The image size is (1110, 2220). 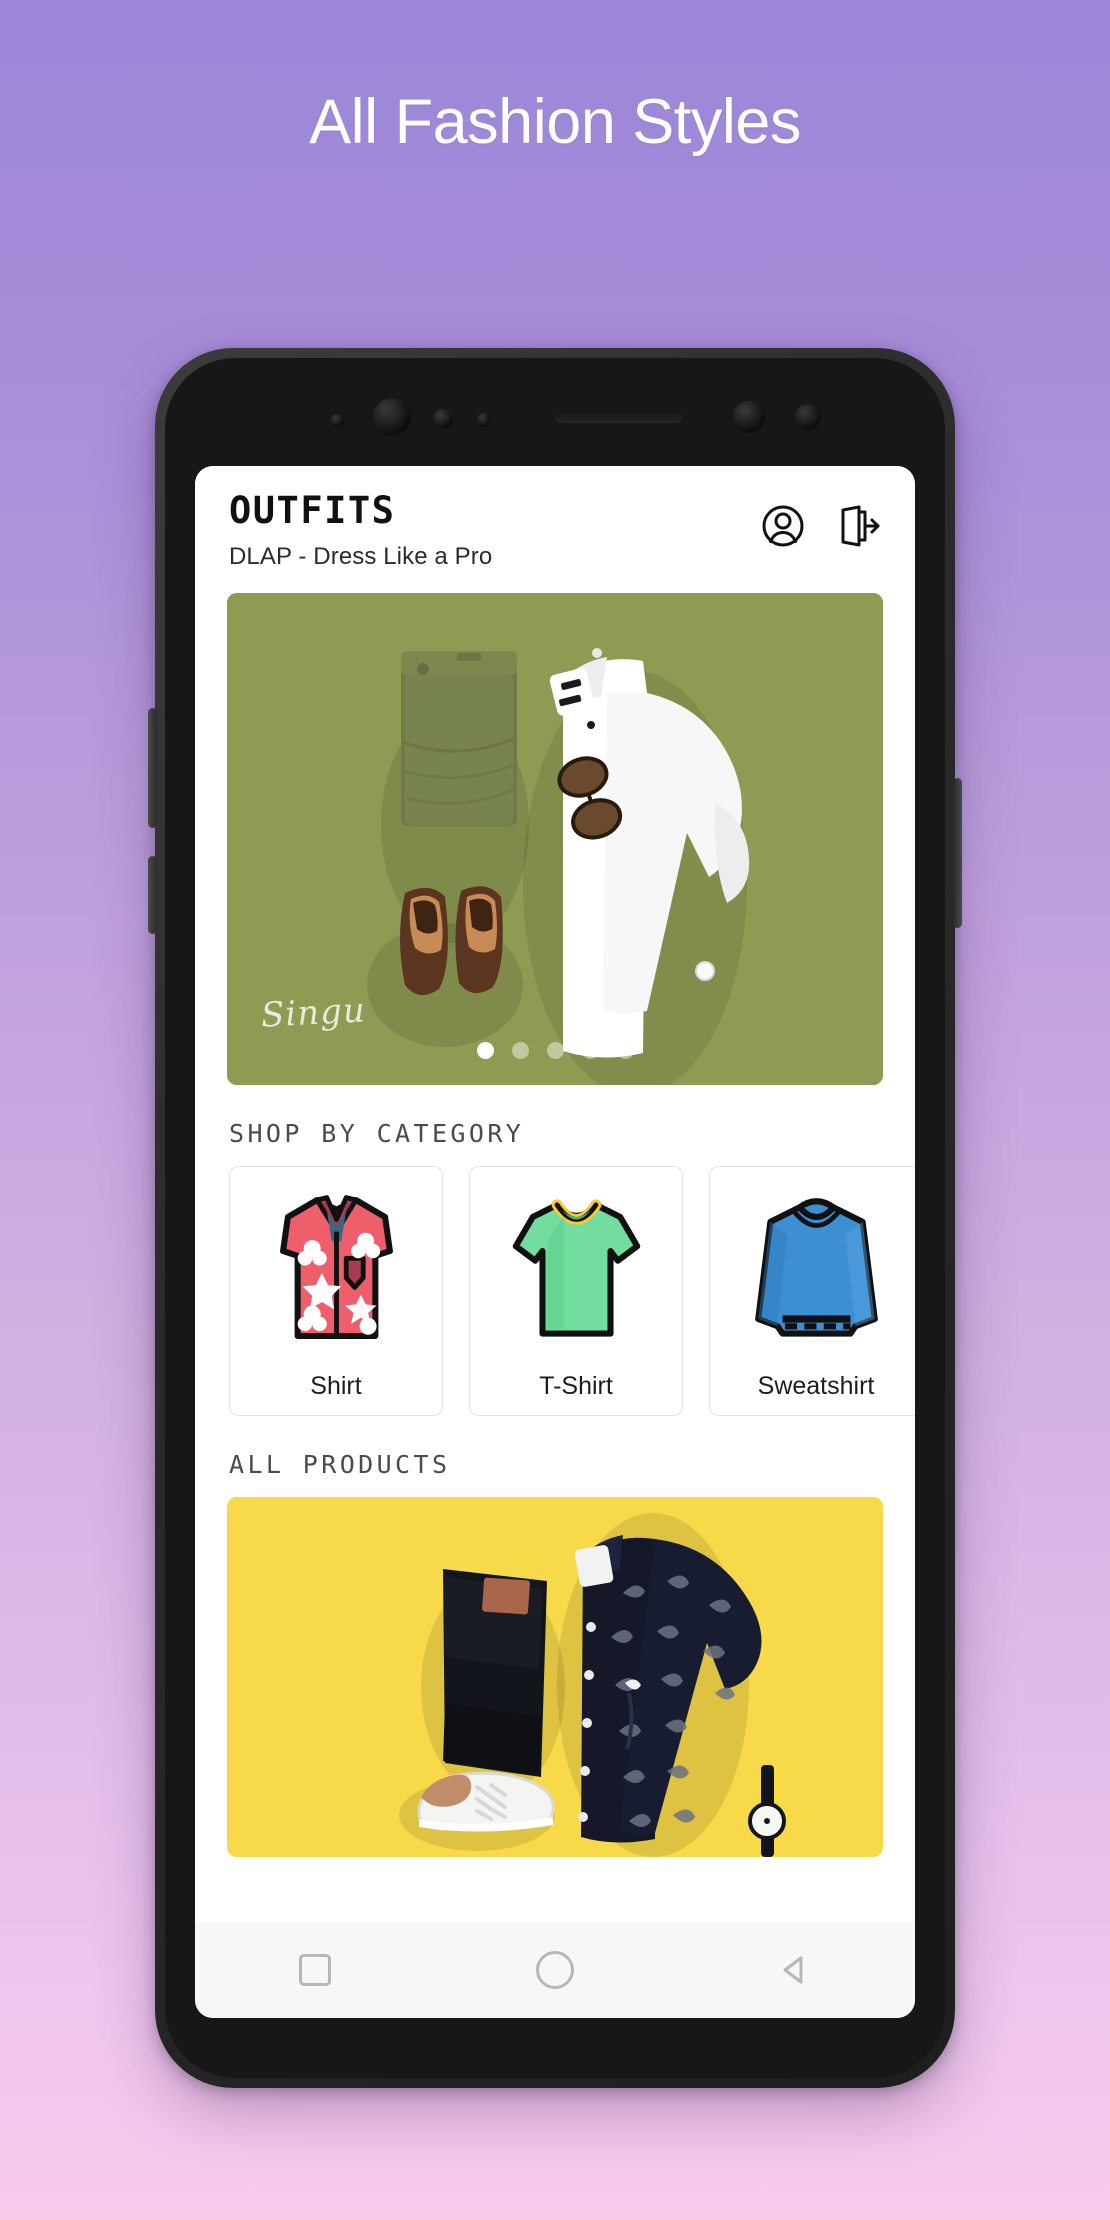 What do you see at coordinates (555, 122) in the screenshot?
I see `page-title: All Fashion Styles` at bounding box center [555, 122].